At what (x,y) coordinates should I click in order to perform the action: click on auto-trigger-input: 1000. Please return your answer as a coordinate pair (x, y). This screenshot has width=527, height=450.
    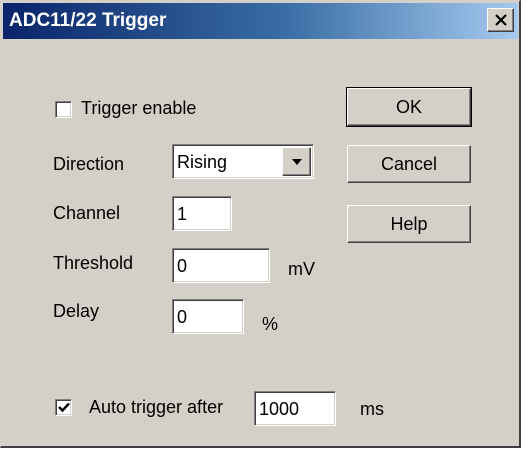
    Looking at the image, I should click on (295, 408).